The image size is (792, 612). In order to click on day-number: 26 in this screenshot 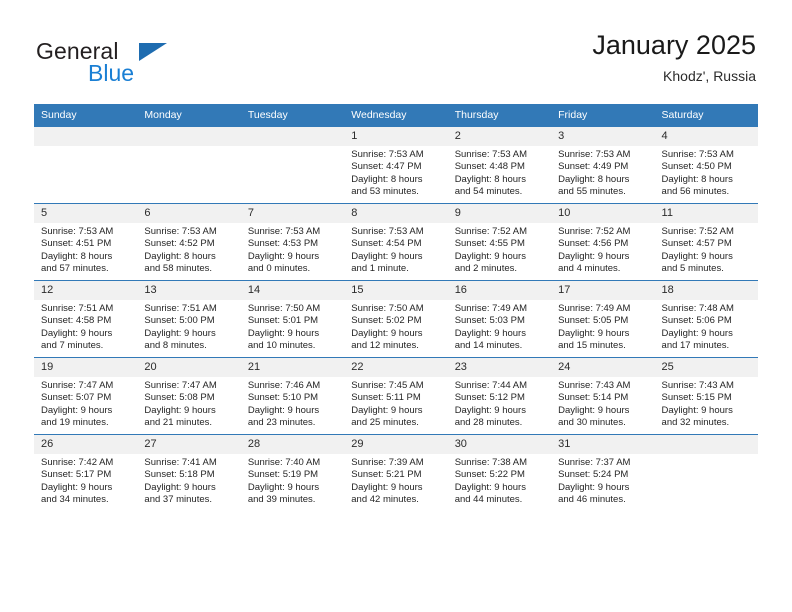, I will do `click(86, 444)`.